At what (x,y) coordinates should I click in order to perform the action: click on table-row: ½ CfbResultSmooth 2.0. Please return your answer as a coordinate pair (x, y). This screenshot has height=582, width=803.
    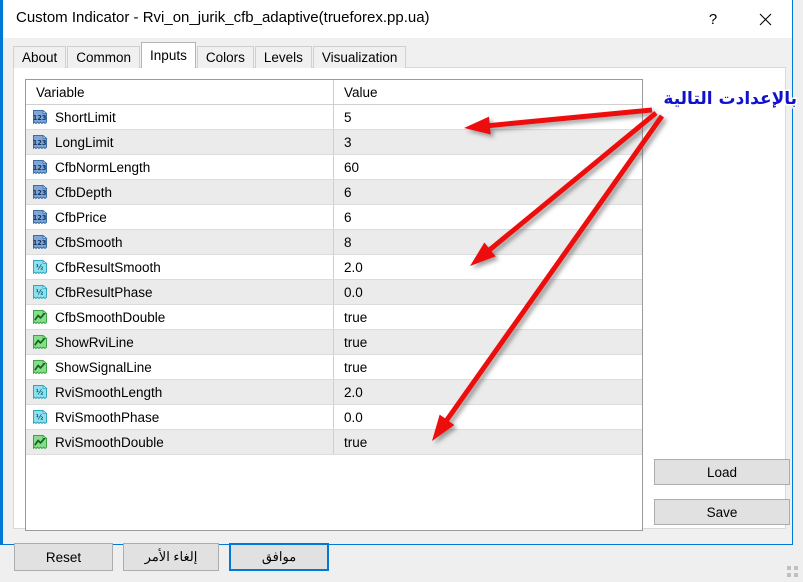
    Looking at the image, I should click on (334, 267).